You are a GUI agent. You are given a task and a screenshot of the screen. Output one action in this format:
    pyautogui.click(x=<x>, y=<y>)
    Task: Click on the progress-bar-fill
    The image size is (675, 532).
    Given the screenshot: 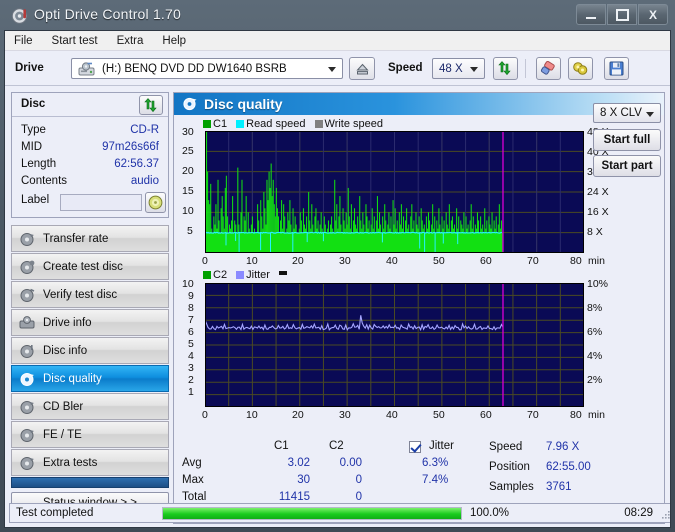 What is the action you would take?
    pyautogui.click(x=312, y=513)
    